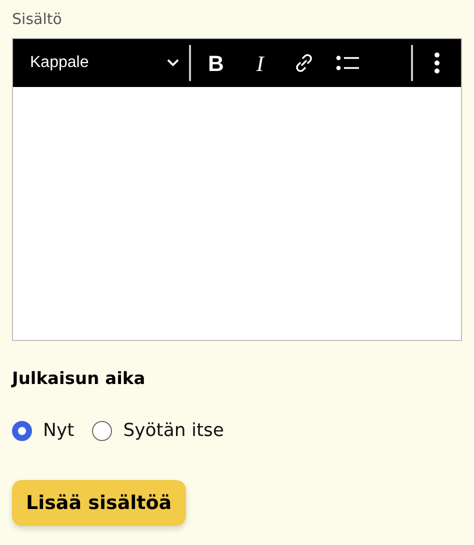 This screenshot has height=545, width=474. I want to click on field-label: Sisältö, so click(37, 19).